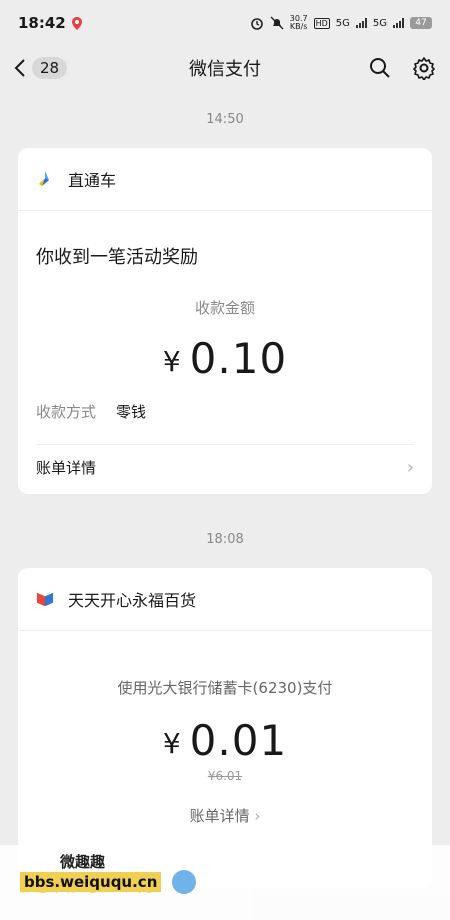 Image resolution: width=450 pixels, height=920 pixels. What do you see at coordinates (402, 68) in the screenshot?
I see `nav-actions` at bounding box center [402, 68].